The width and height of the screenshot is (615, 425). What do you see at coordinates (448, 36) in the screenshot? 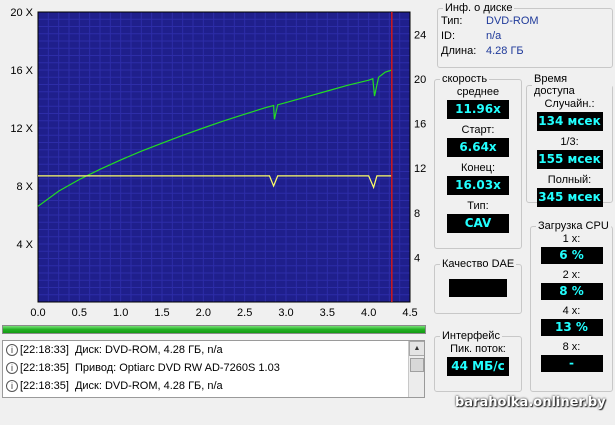
I see `disc-id-label: ID:` at bounding box center [448, 36].